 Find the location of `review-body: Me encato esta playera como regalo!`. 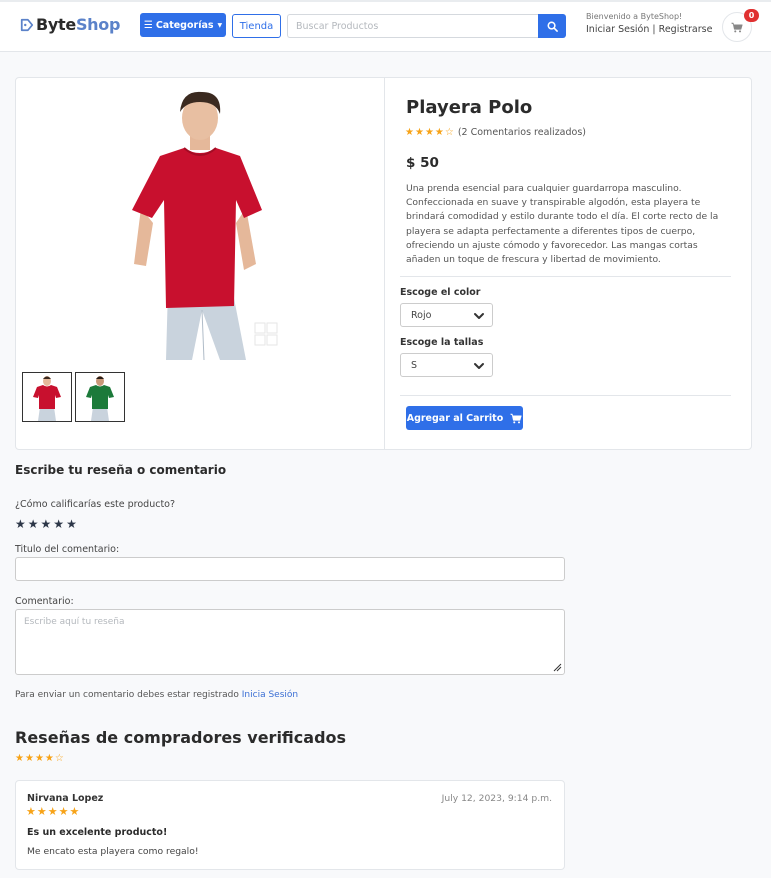

review-body: Me encato esta playera como regalo! is located at coordinates (113, 851).